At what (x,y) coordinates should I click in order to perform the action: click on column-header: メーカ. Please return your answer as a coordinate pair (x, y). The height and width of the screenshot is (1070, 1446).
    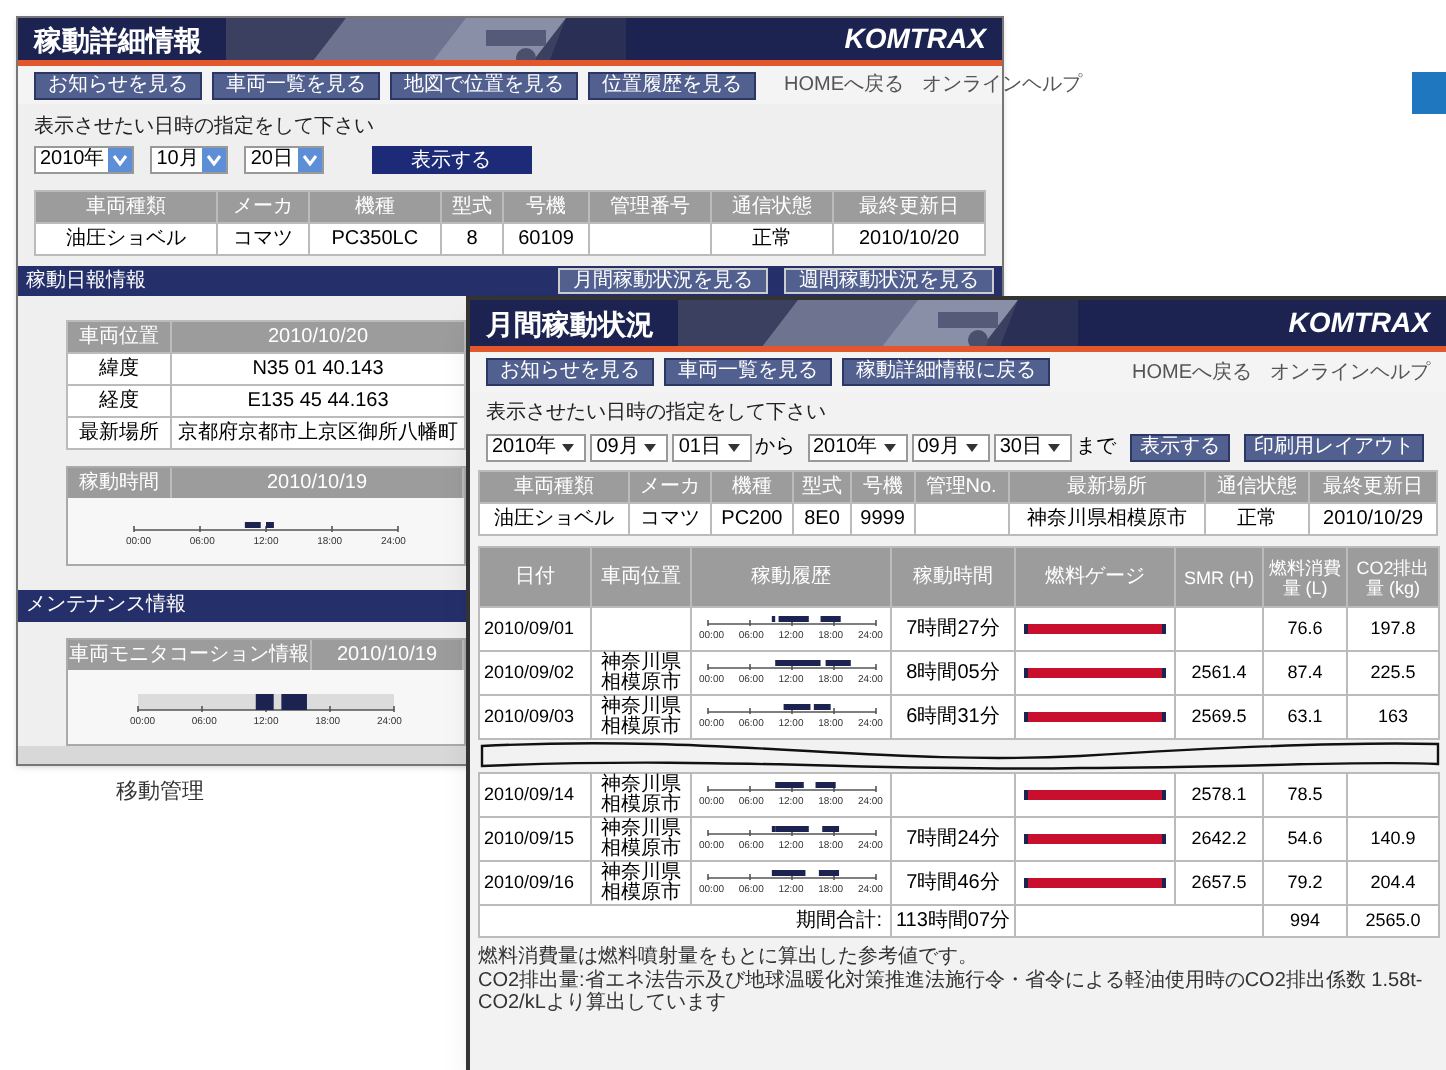
    Looking at the image, I should click on (262, 206).